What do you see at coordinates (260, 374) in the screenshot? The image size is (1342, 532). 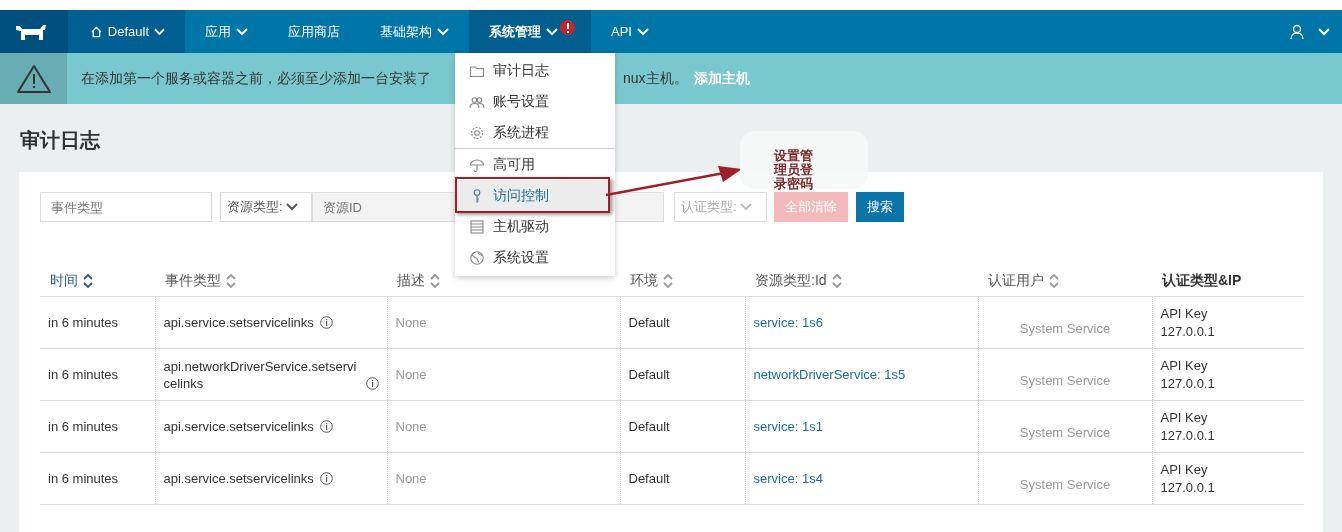 I see `table-cell-text: api.networkDriverService.setservicelinks` at bounding box center [260, 374].